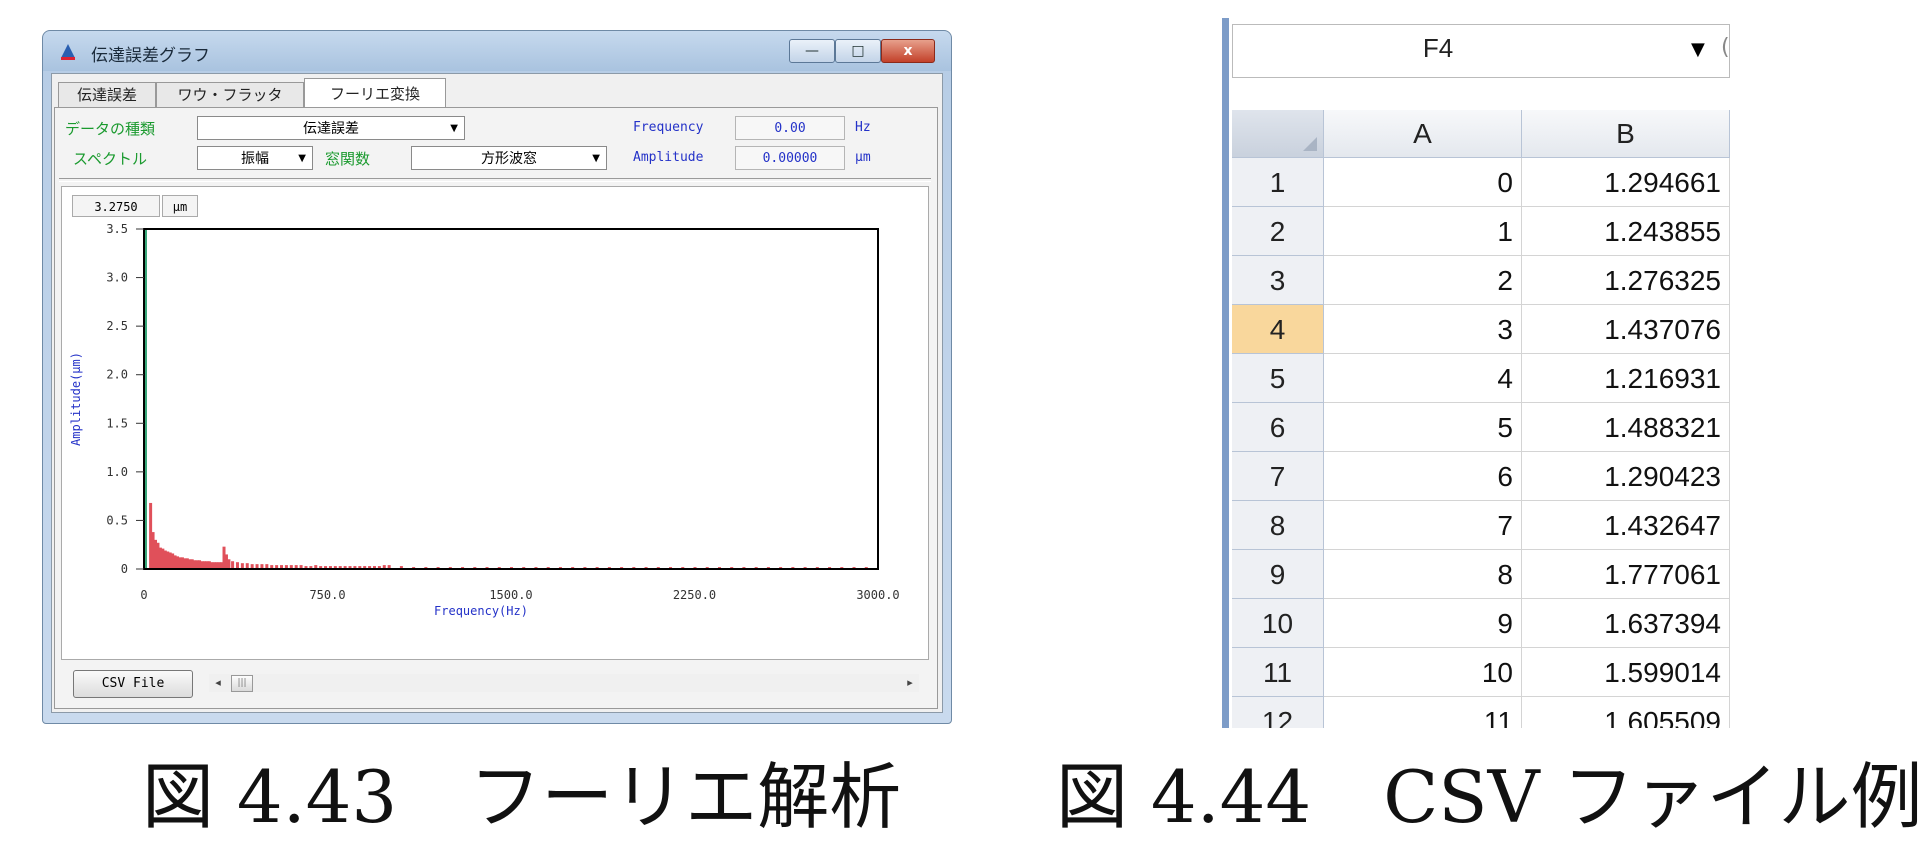  Describe the element at coordinates (1626, 182) in the screenshot. I see `cell-b: 1.294661` at that location.